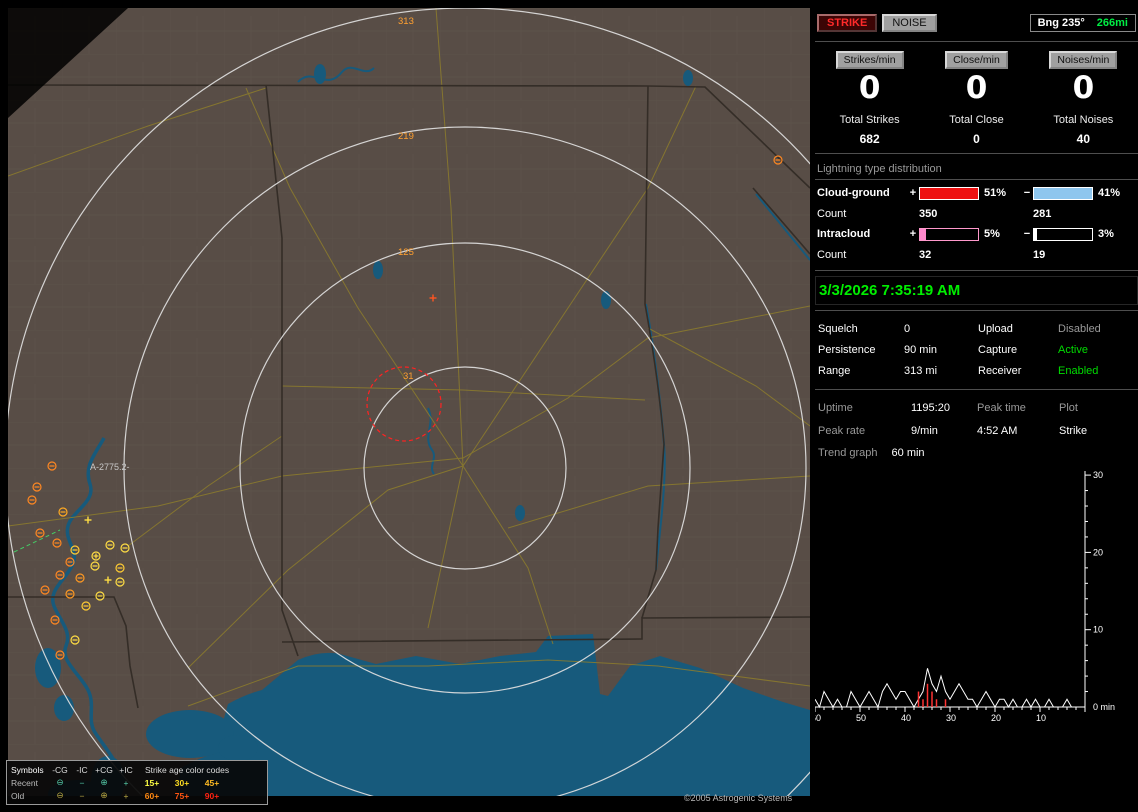 The image size is (1138, 812). I want to click on cloud-ground-count-row: Count 350 281, so click(976, 214).